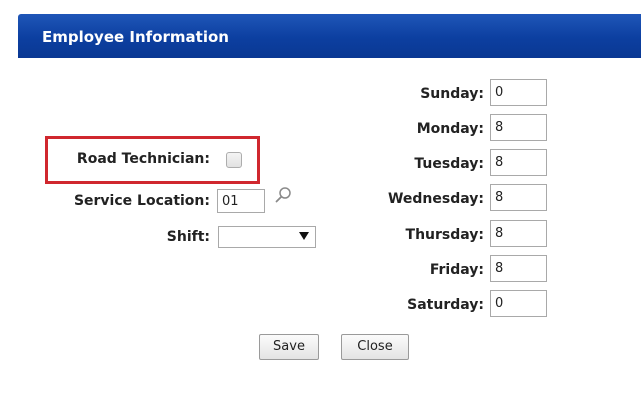  I want to click on dialog-title: Employee Information, so click(135, 37).